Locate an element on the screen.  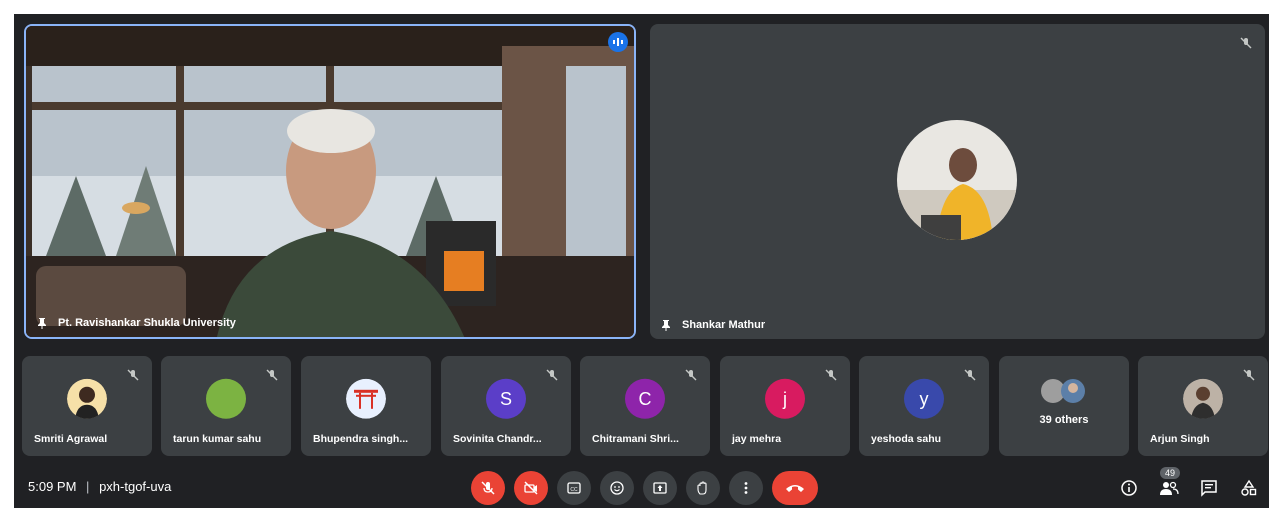
participant-name: Arjun Singh is located at coordinates (1180, 439).